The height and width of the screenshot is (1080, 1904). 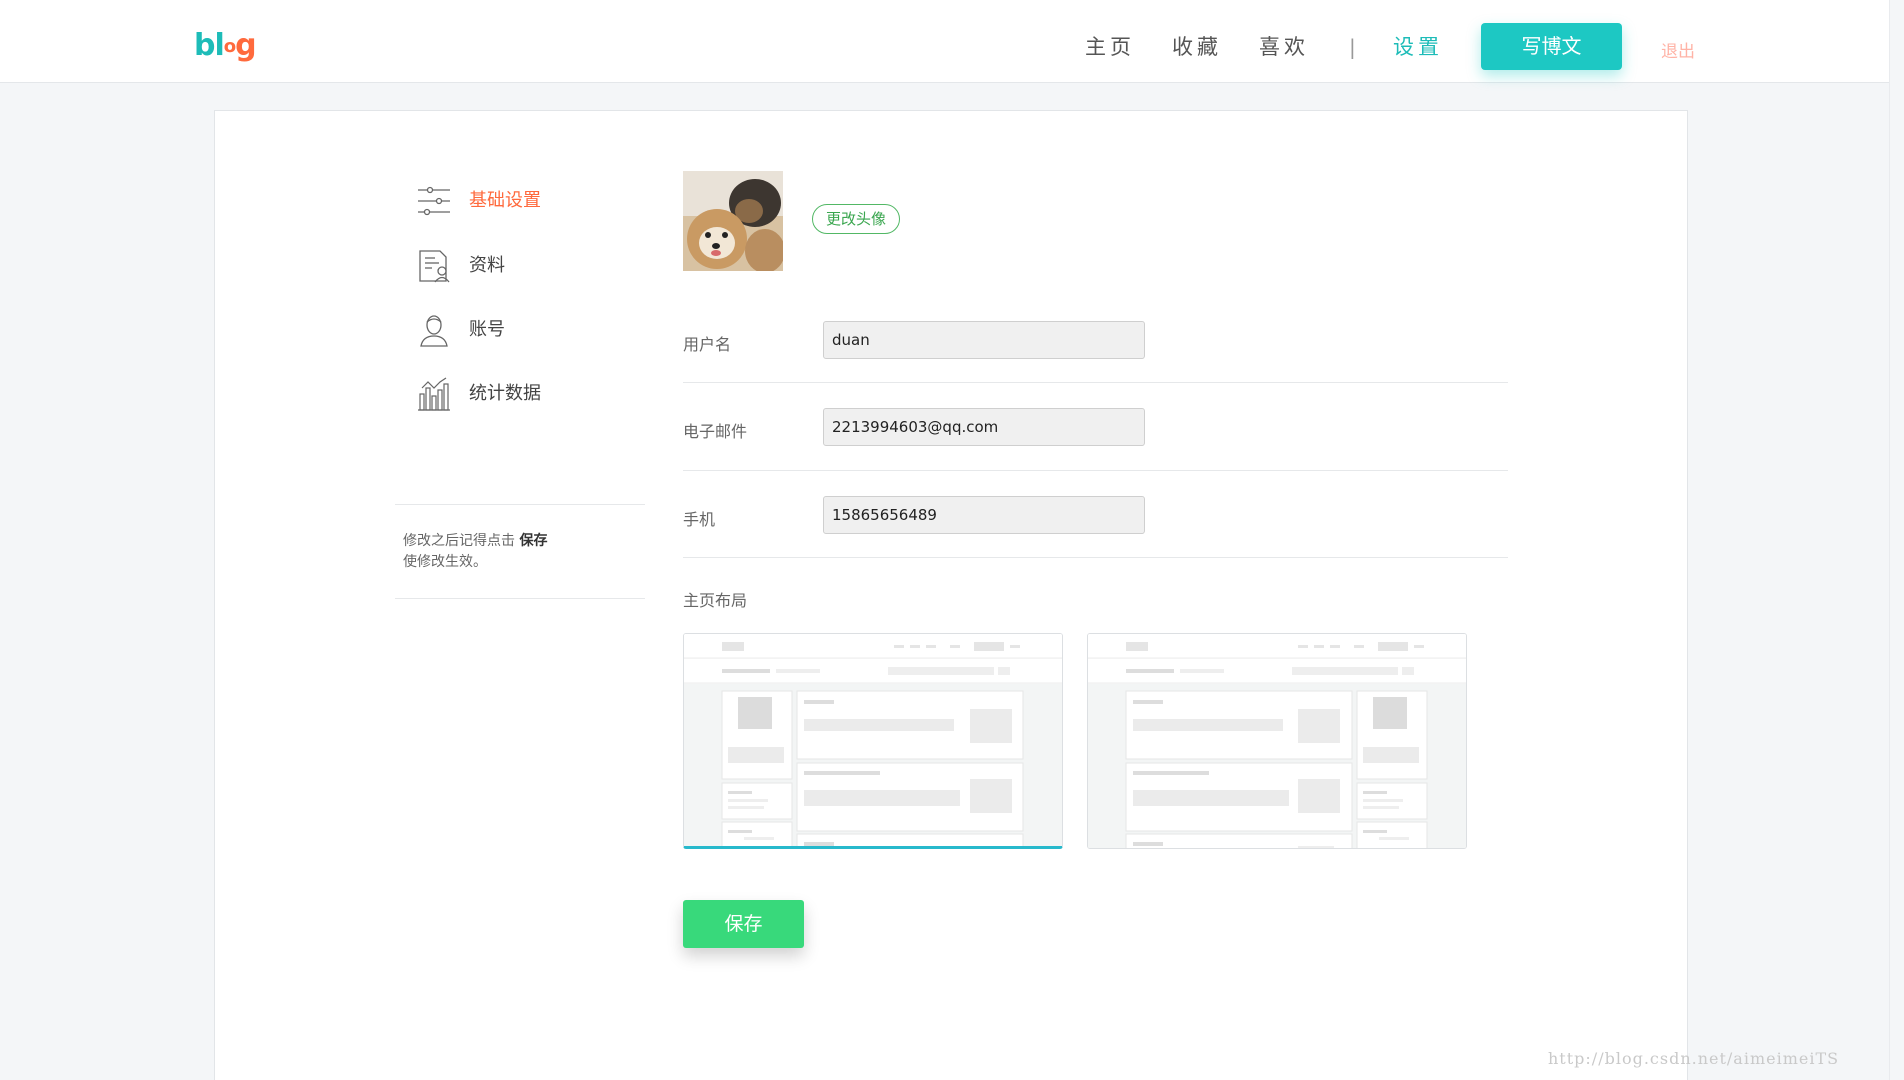 I want to click on phone-field, so click(x=984, y=515).